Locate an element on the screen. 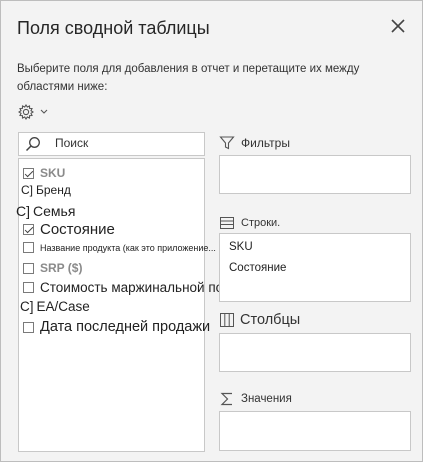 The height and width of the screenshot is (462, 423). close-icon is located at coordinates (398, 26).